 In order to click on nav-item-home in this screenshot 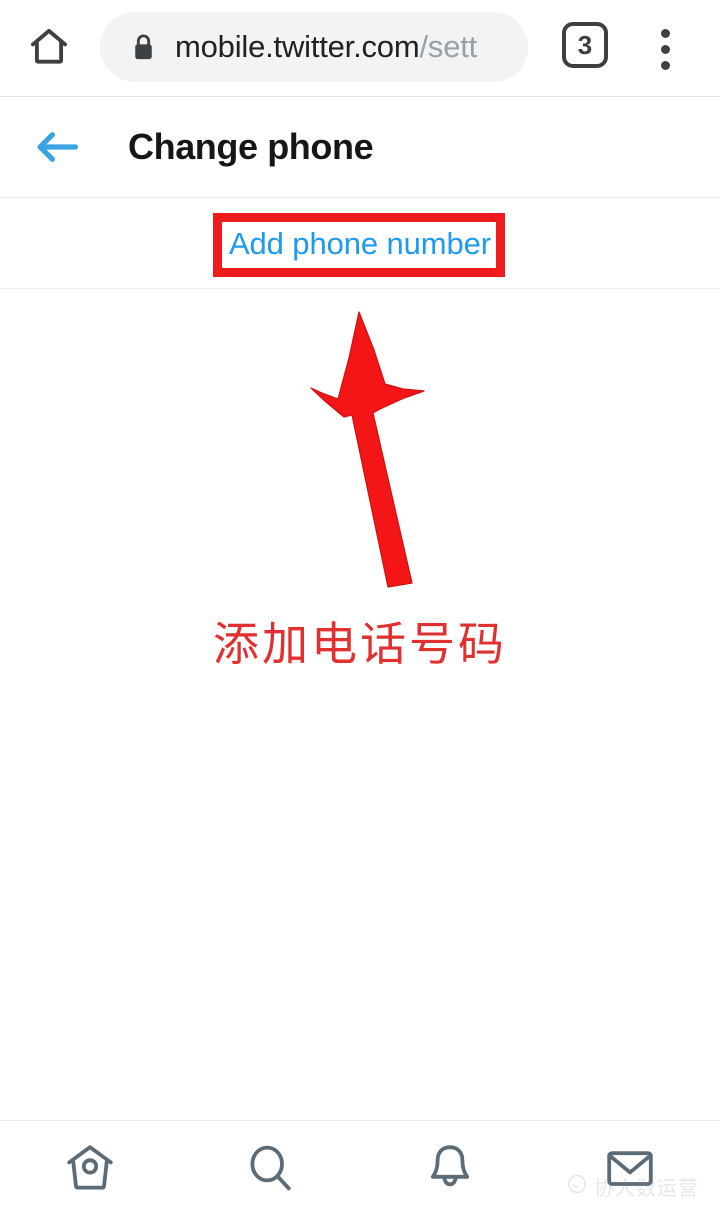, I will do `click(90, 1170)`.